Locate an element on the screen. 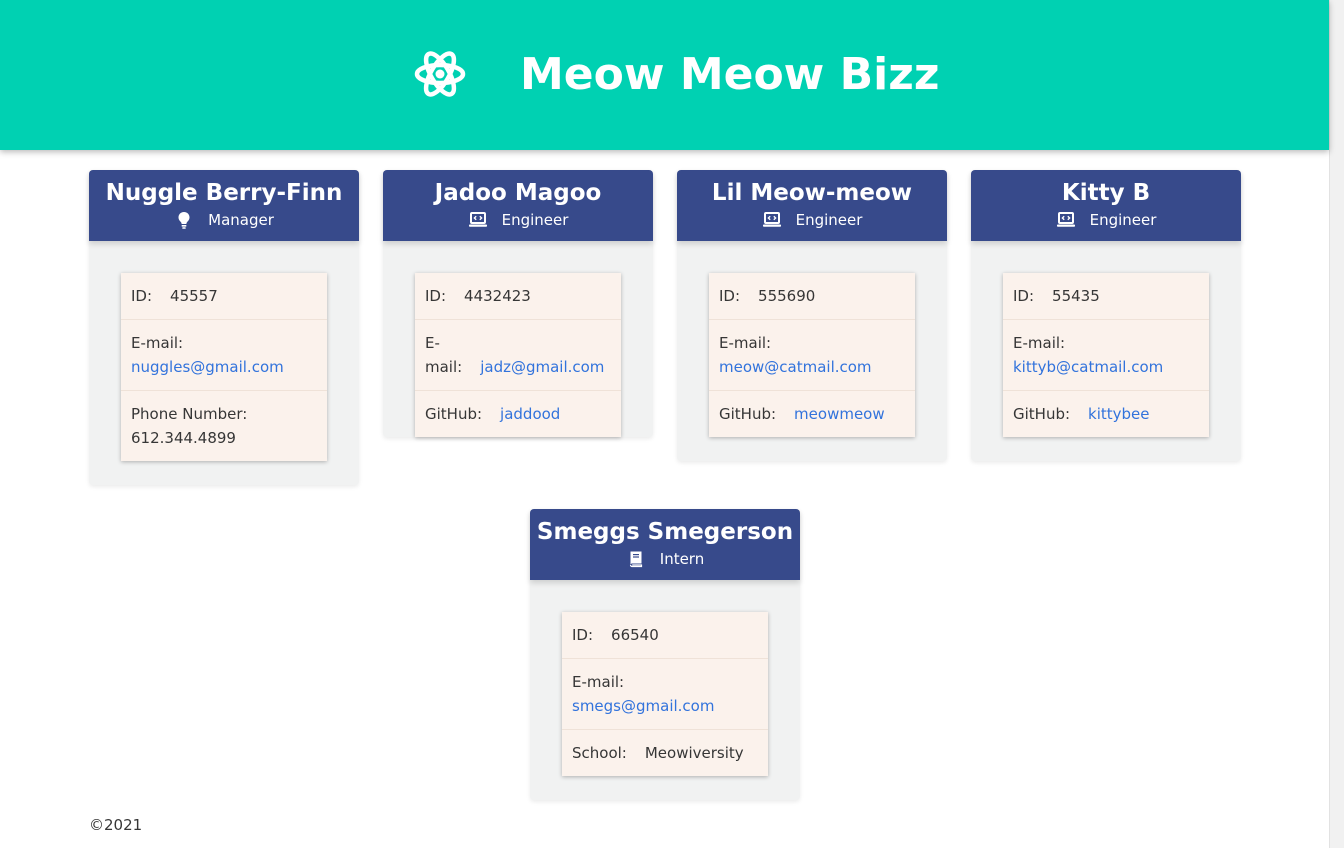  github-row: GitHub: kittybee is located at coordinates (1106, 413).